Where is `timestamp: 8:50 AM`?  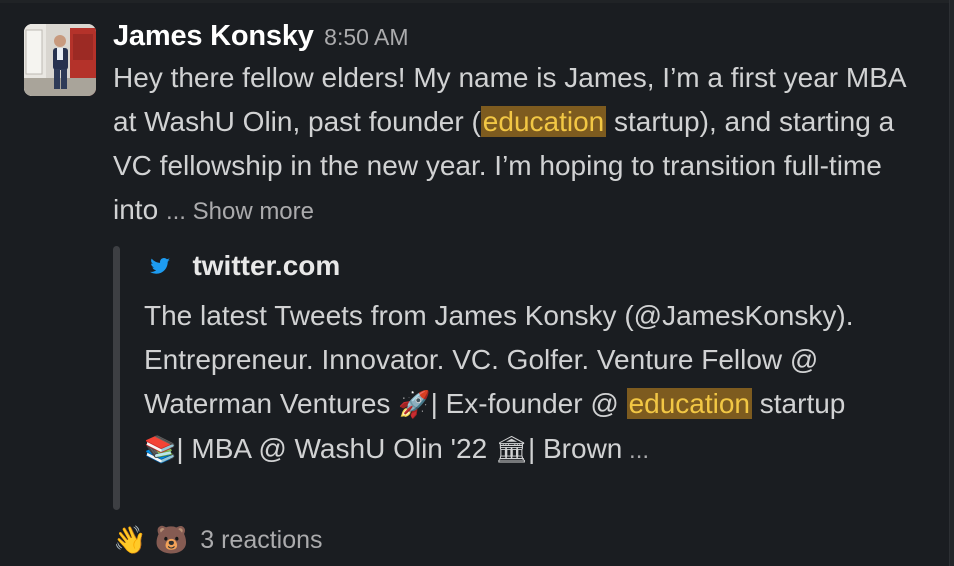
timestamp: 8:50 AM is located at coordinates (366, 37).